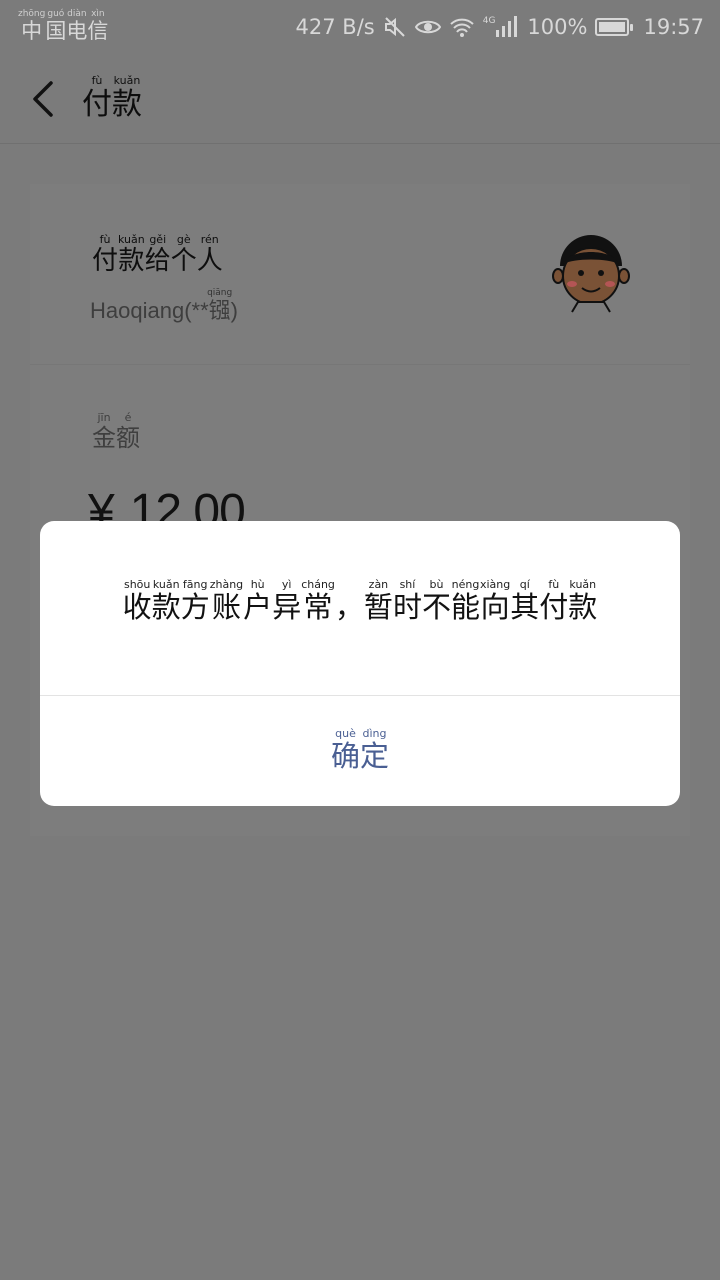 The width and height of the screenshot is (720, 1280). I want to click on payee-label: 付fù款kuǎn给gěi个gè人rén, so click(157, 255).